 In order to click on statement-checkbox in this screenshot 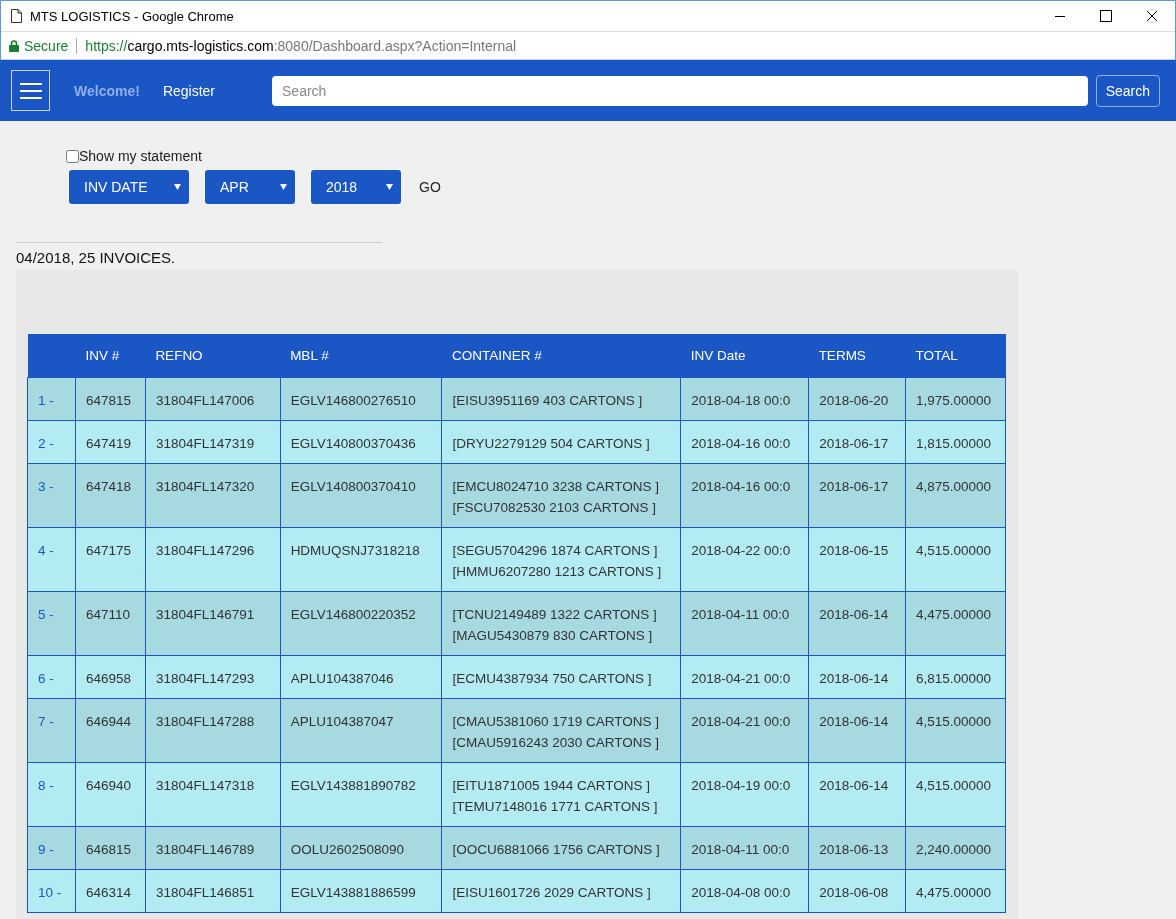, I will do `click(72, 156)`.